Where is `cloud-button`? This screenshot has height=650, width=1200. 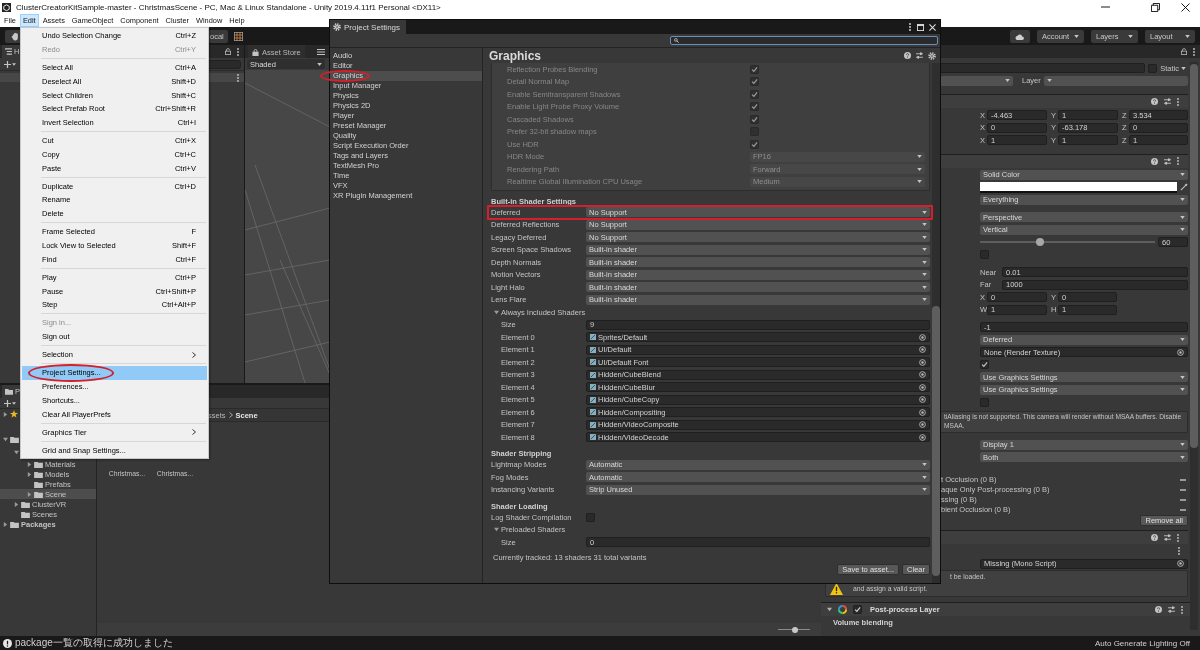
cloud-button is located at coordinates (1020, 36).